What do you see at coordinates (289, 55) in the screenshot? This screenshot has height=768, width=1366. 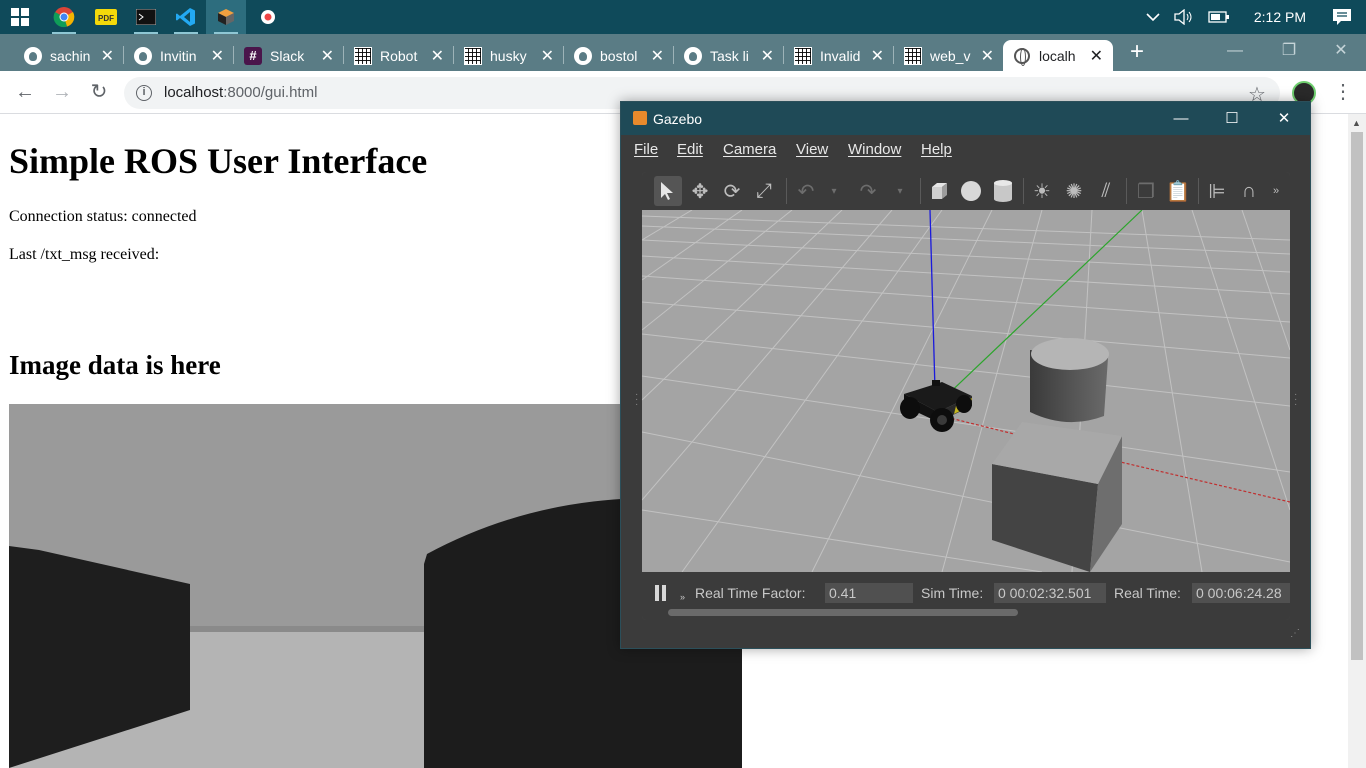 I see `tab-2: # Slack ✕` at bounding box center [289, 55].